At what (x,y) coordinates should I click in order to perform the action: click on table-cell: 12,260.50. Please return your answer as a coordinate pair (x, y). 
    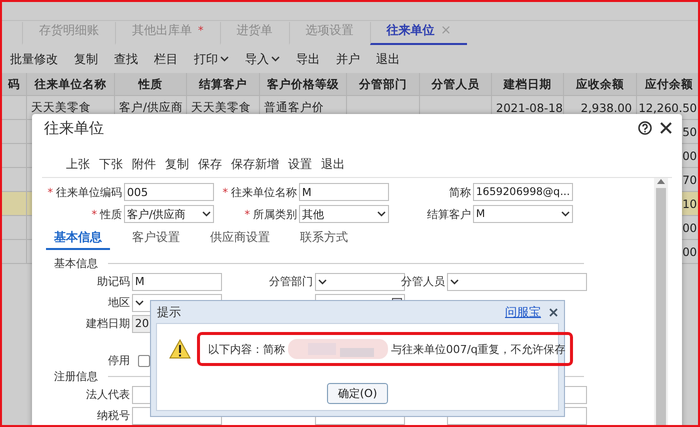
    Looking at the image, I should click on (667, 107).